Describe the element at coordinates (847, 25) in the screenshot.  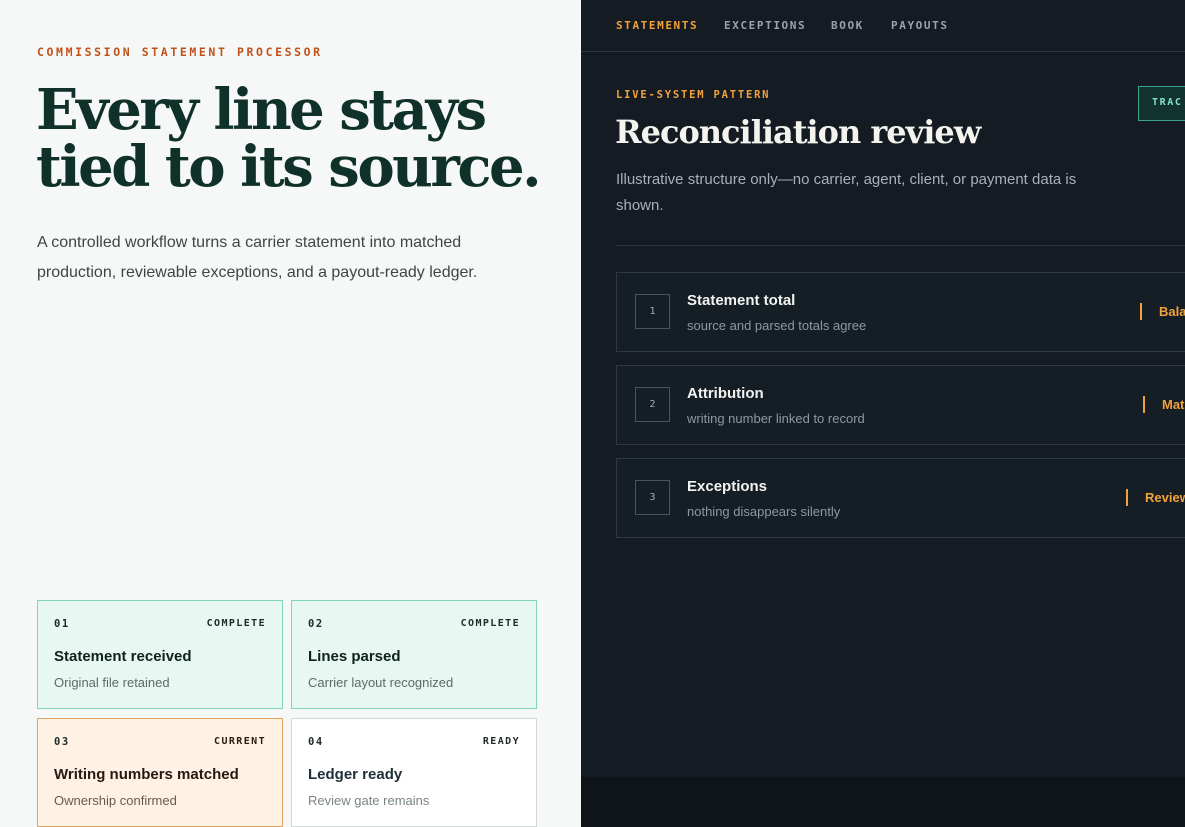
I see `nav-book: BOOK` at that location.